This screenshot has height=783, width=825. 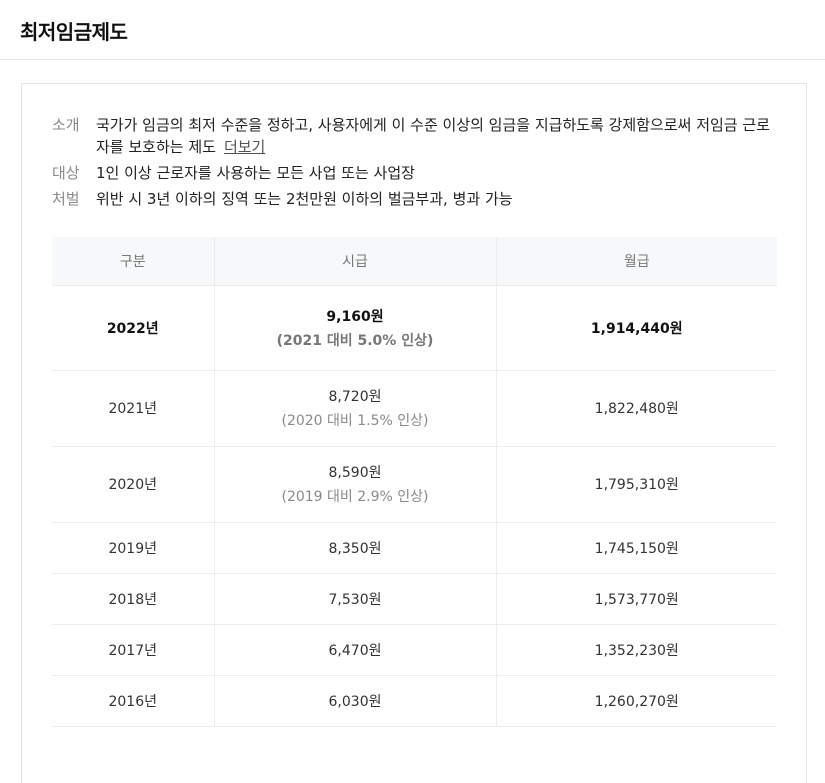 I want to click on target-row: 대상 1인 이상 근로자를 사용하는 모든 사업 또는 사업장, so click(x=412, y=173).